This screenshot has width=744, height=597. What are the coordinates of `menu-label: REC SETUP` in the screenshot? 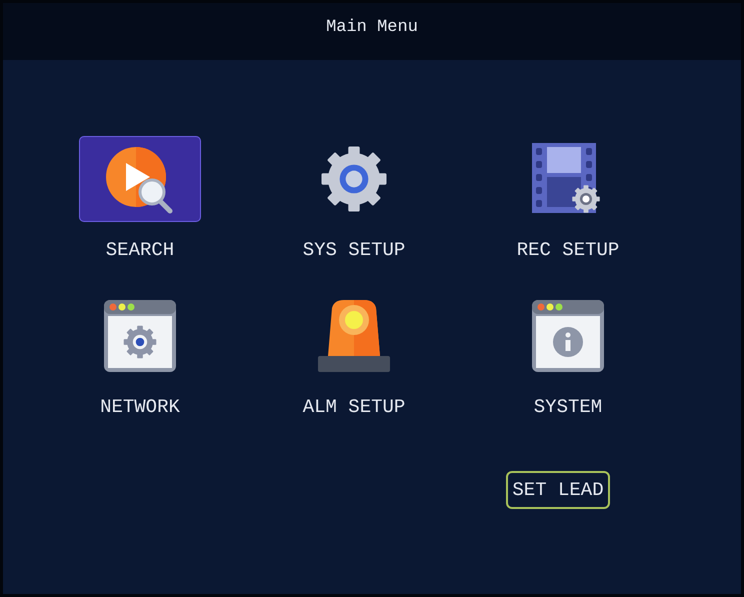 It's located at (568, 250).